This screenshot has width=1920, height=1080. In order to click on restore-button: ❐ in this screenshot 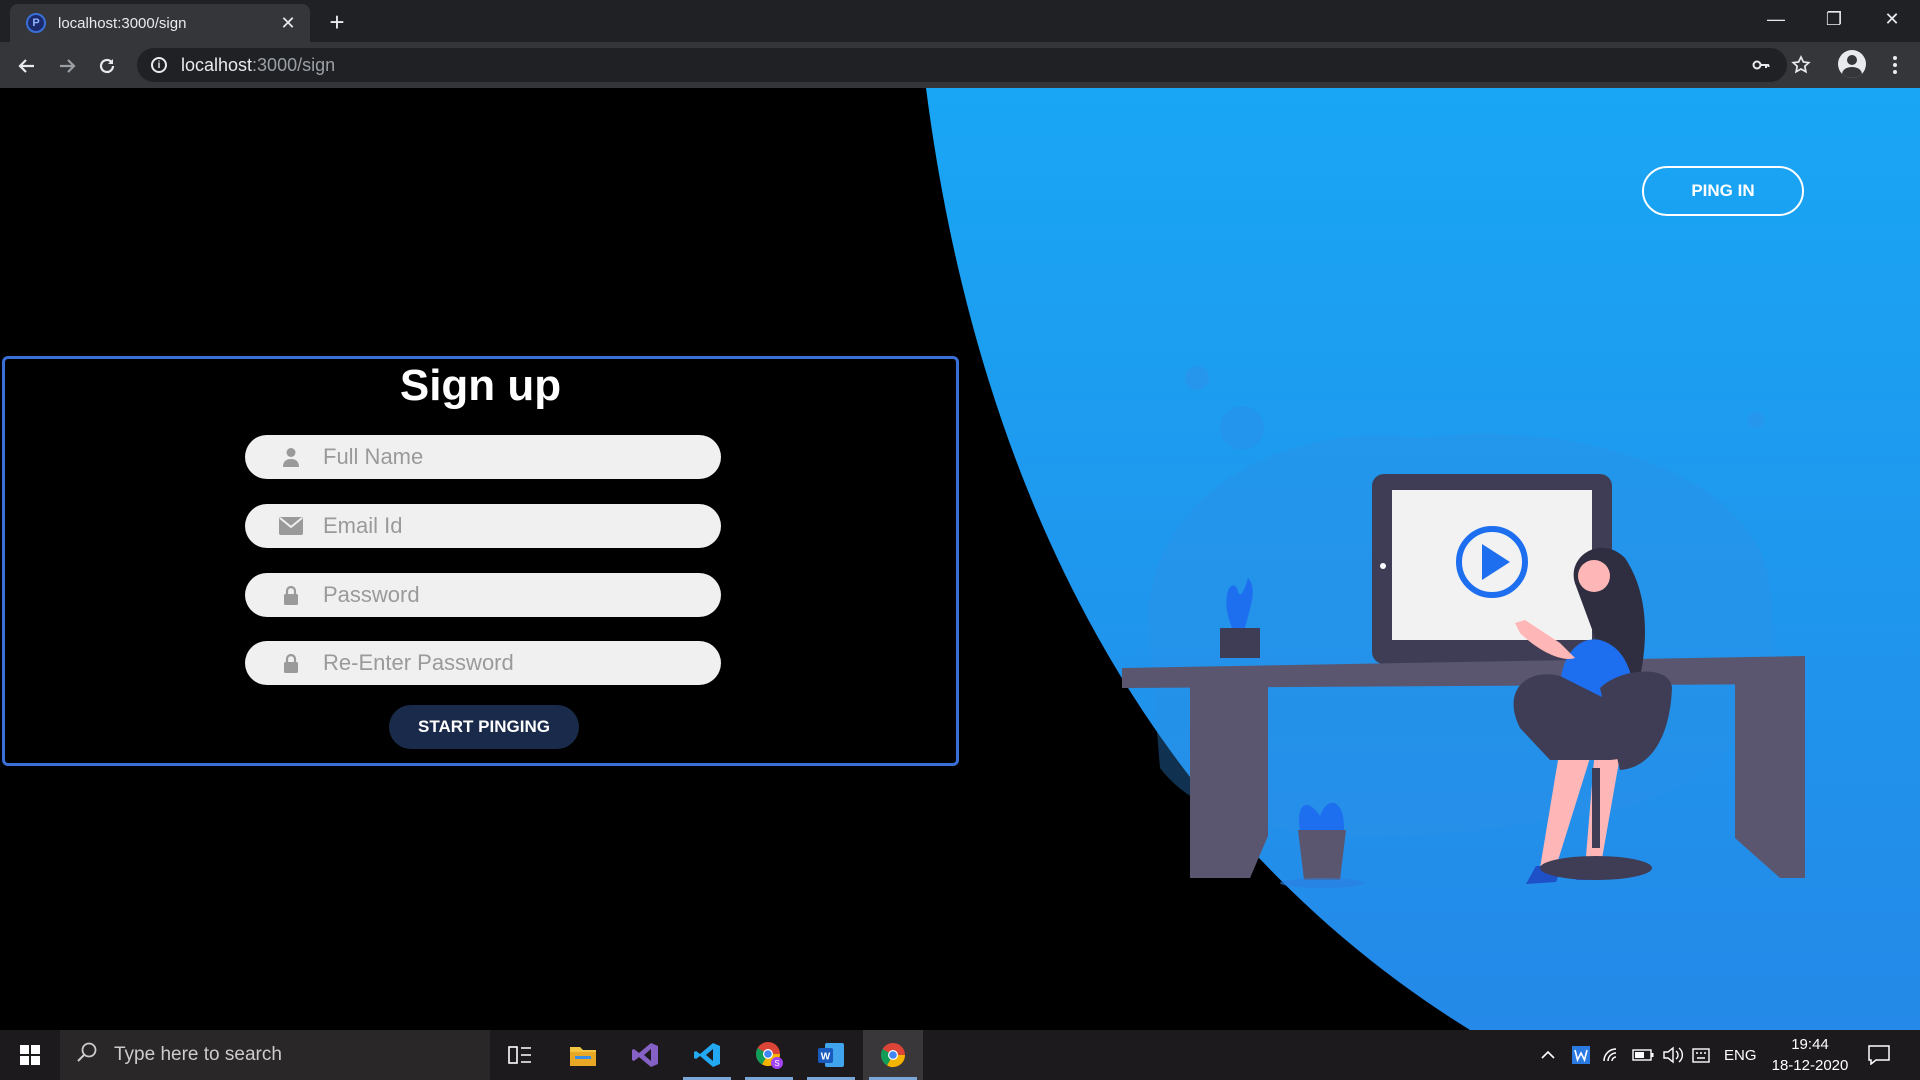, I will do `click(1834, 19)`.